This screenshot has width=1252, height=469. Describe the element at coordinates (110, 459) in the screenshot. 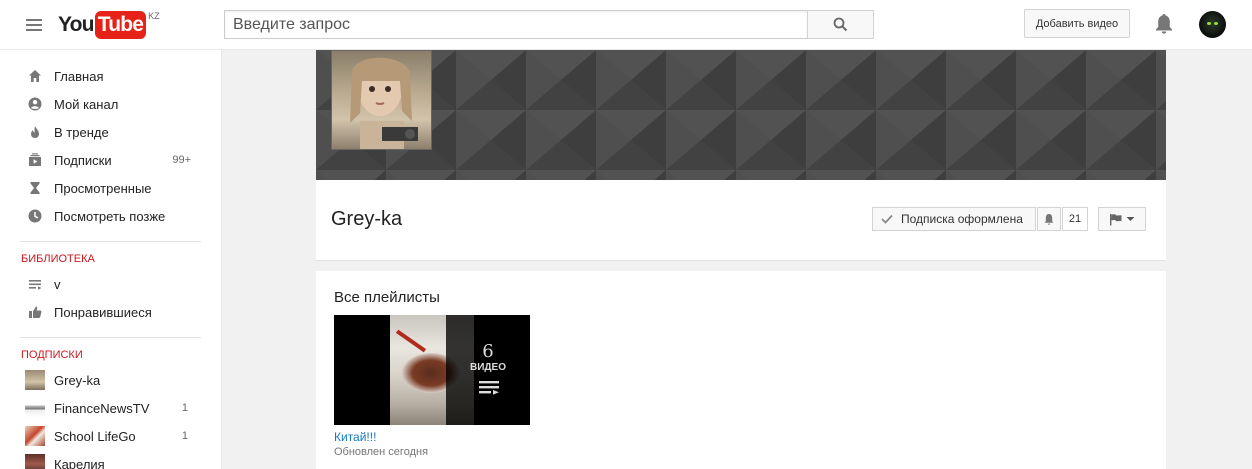

I see `subscription-item-karelia: Карелия` at that location.